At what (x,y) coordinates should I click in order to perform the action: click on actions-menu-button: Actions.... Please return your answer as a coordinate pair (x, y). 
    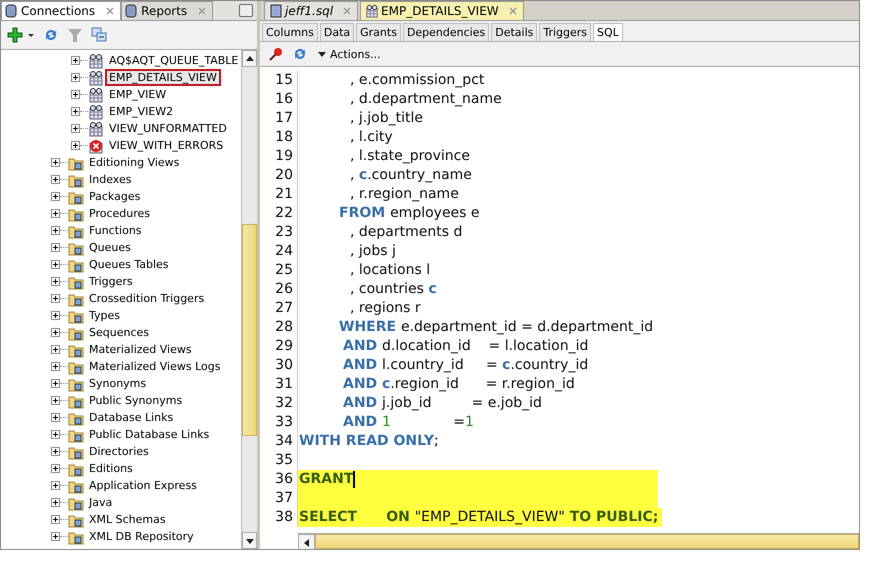
    Looking at the image, I should click on (349, 54).